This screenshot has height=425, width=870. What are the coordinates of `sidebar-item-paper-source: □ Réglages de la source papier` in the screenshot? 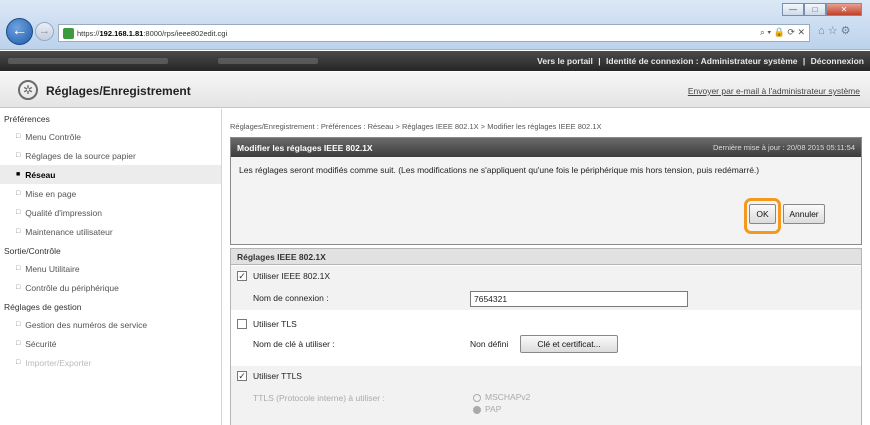 It's located at (110, 155).